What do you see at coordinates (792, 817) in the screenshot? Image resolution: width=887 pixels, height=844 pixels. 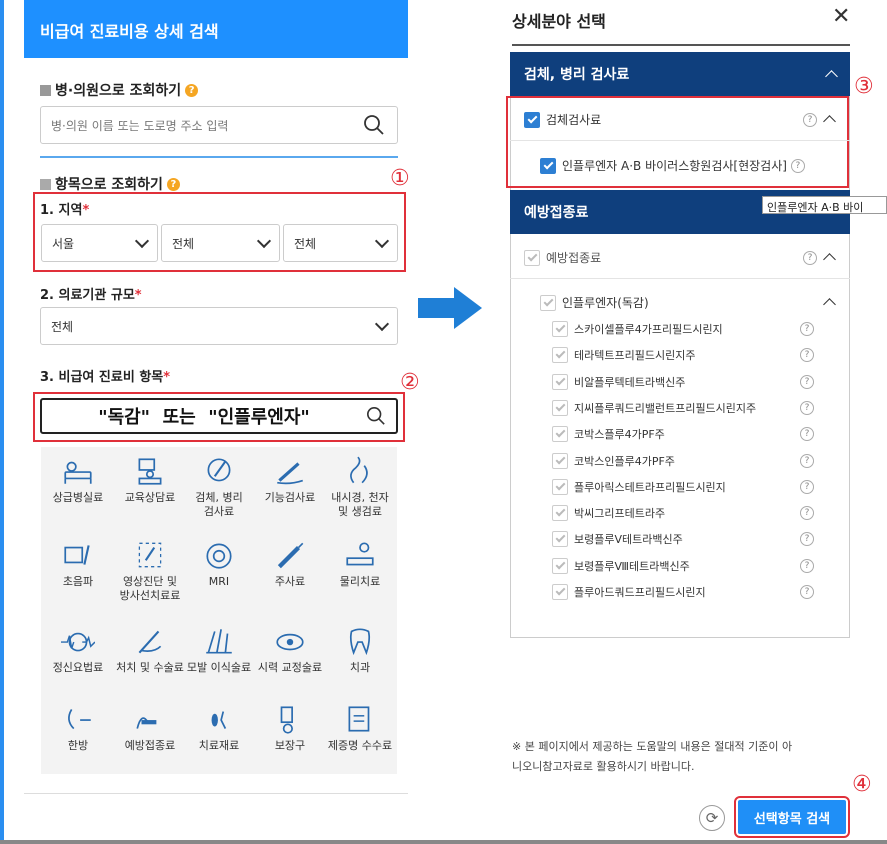 I see `search-selected-button: 선택항목 검색` at bounding box center [792, 817].